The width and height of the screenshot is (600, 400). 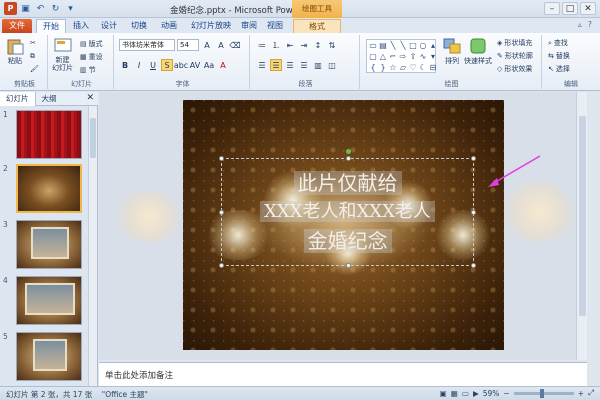 What do you see at coordinates (90, 98) in the screenshot?
I see `panel-close-icon: ✕` at bounding box center [90, 98].